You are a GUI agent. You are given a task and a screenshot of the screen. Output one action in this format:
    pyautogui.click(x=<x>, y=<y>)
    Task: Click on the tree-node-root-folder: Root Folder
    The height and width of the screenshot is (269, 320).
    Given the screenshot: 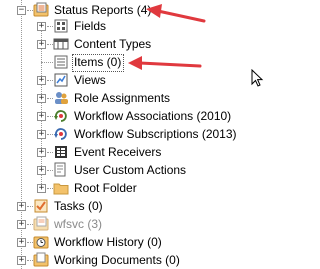 What is the action you would take?
    pyautogui.click(x=95, y=188)
    